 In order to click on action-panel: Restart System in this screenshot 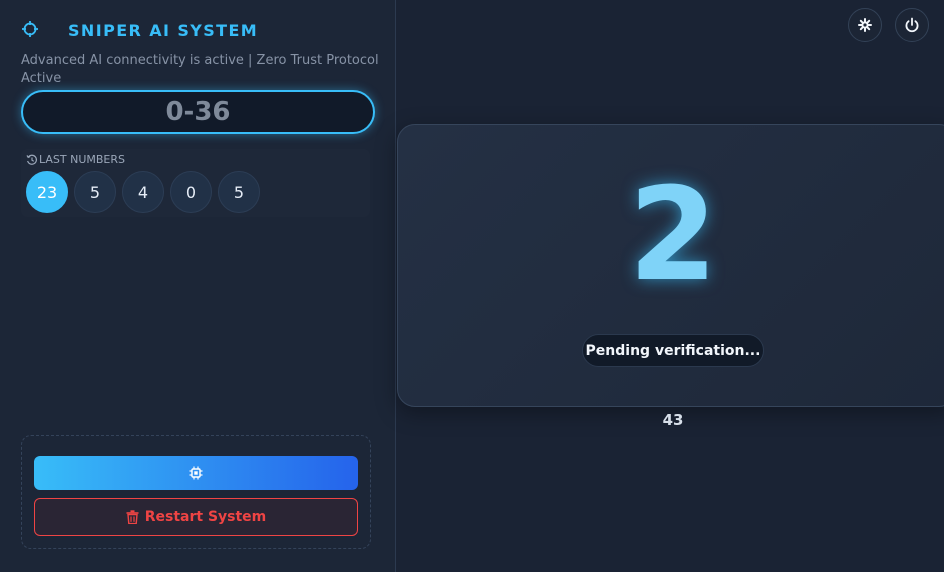, I will do `click(196, 492)`.